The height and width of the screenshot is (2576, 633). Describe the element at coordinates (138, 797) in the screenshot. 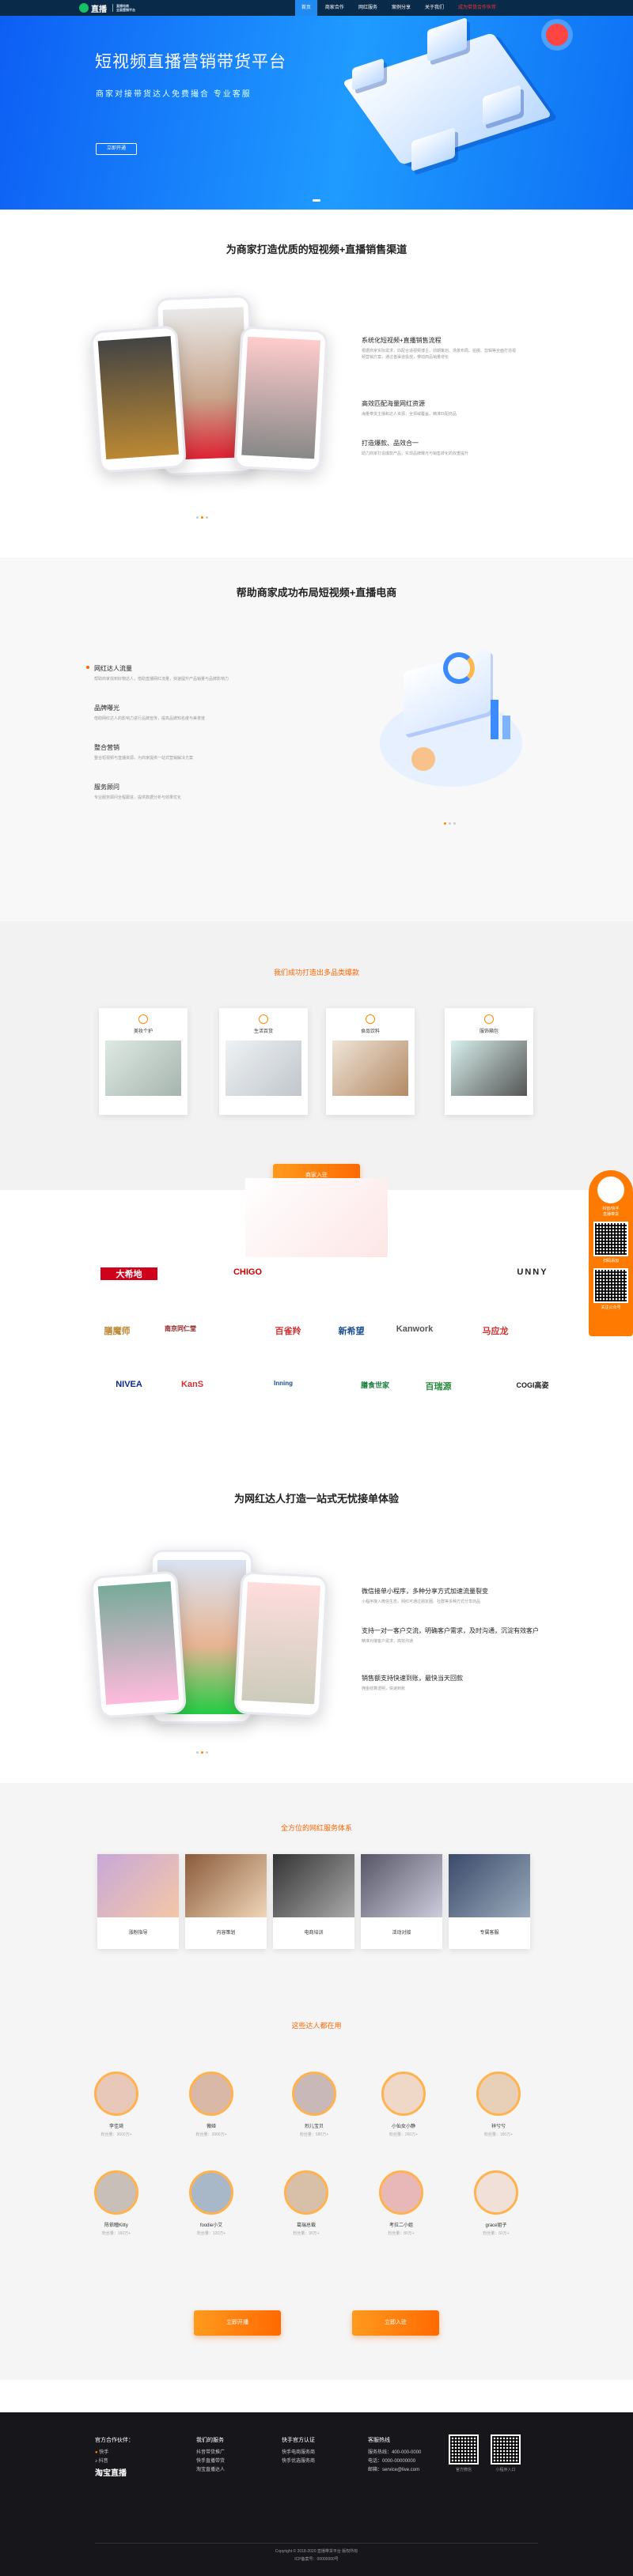

I see `feature-desc: 专业服务顾问全程跟进，提供数据分析与效果优化` at that location.